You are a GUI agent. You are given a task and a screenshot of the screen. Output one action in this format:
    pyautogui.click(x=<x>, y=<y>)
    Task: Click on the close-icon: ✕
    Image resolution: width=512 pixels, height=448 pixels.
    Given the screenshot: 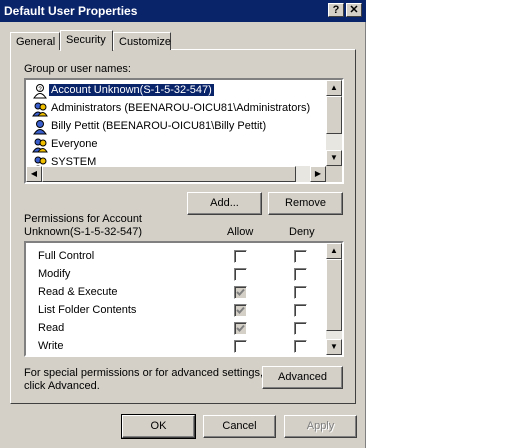 What is the action you would take?
    pyautogui.click(x=354, y=10)
    